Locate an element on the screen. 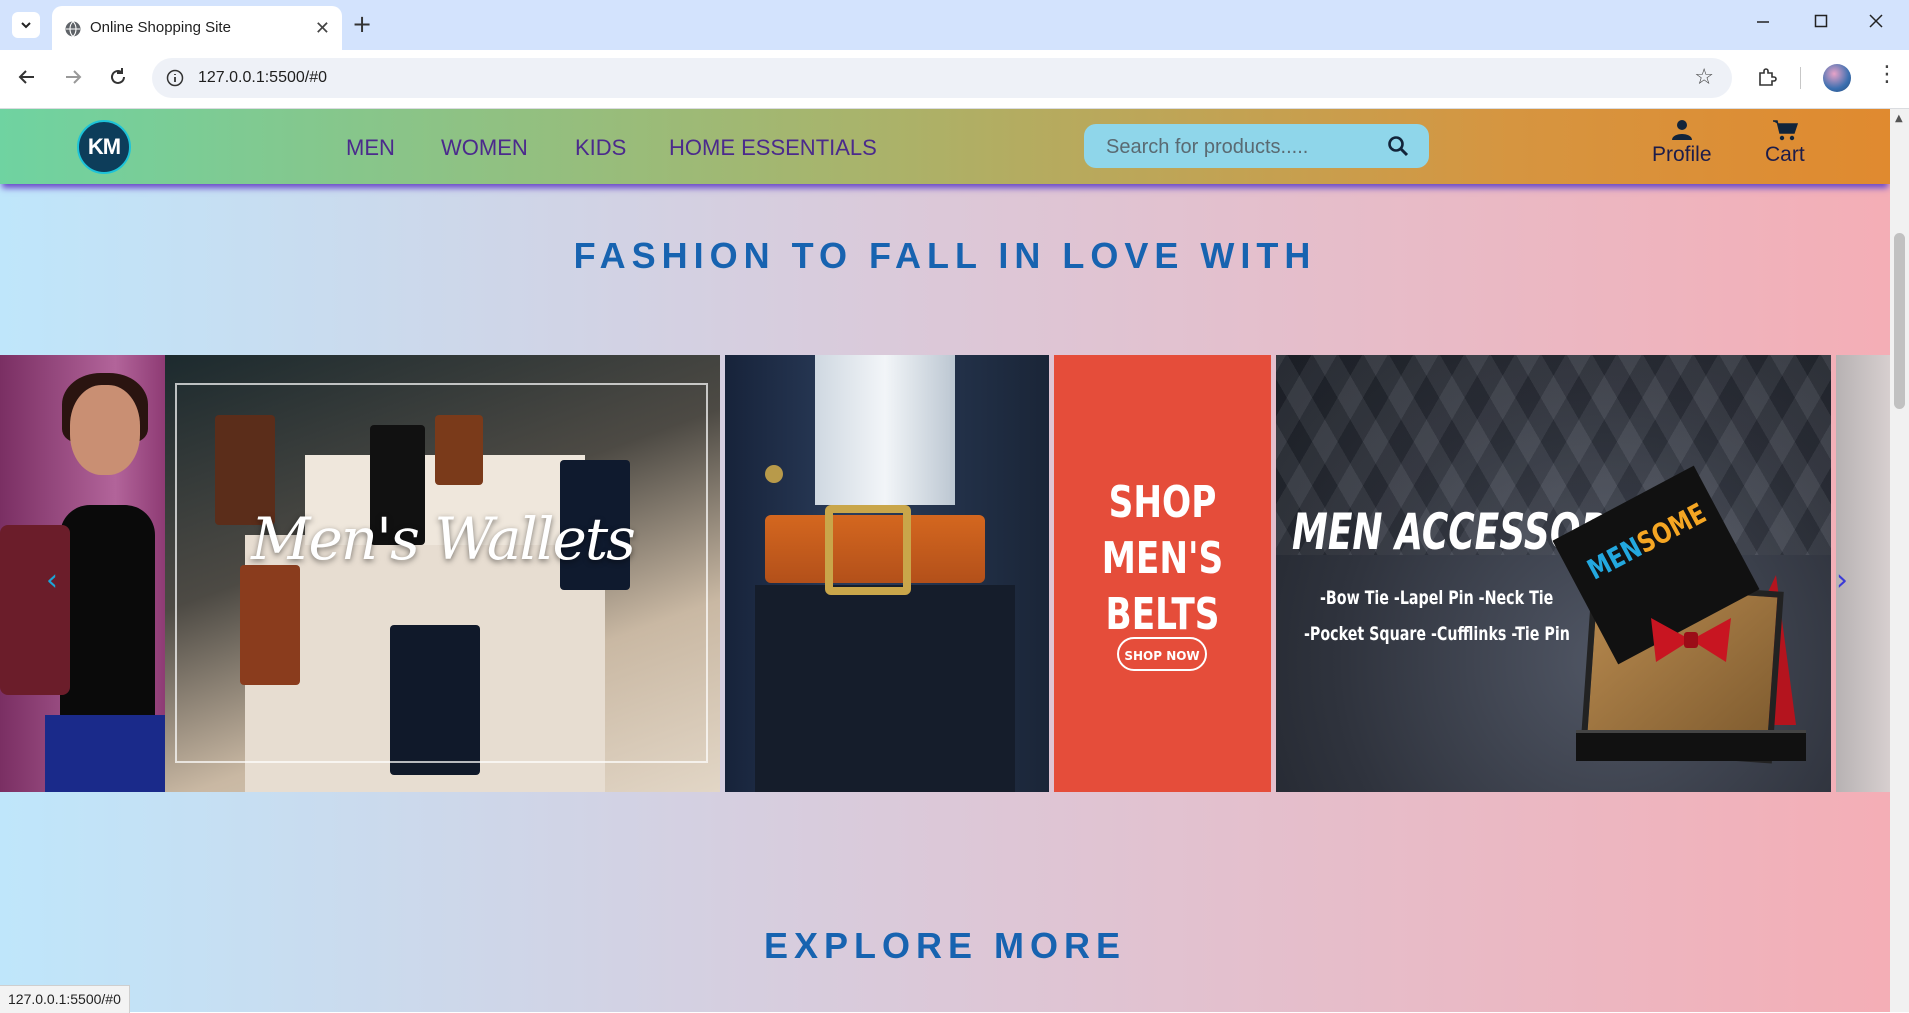  product-search-box is located at coordinates (1256, 146).